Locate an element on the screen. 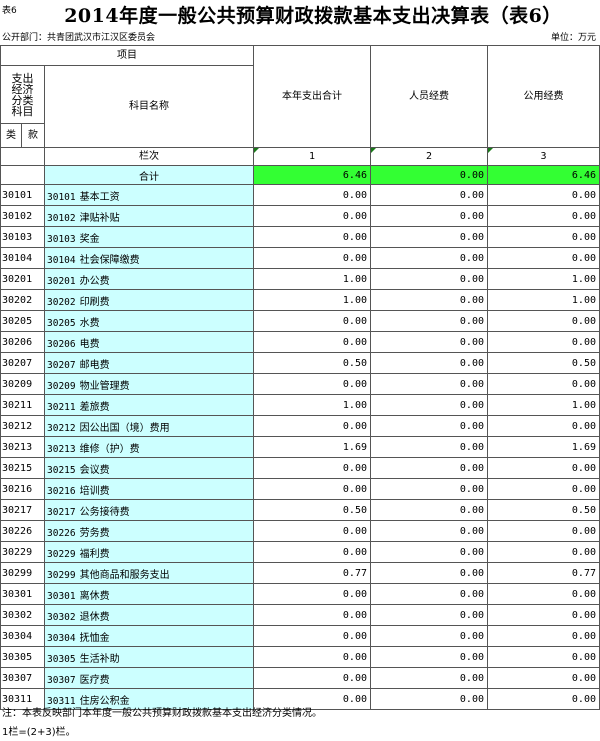 This screenshot has width=600, height=741. econ-code-cell: 30215 is located at coordinates (22, 468).